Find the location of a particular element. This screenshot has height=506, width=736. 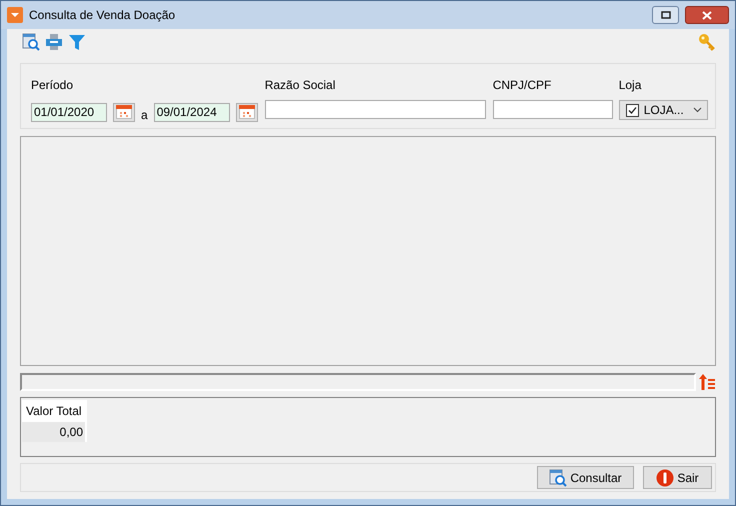

search-button: Consultar is located at coordinates (585, 477).